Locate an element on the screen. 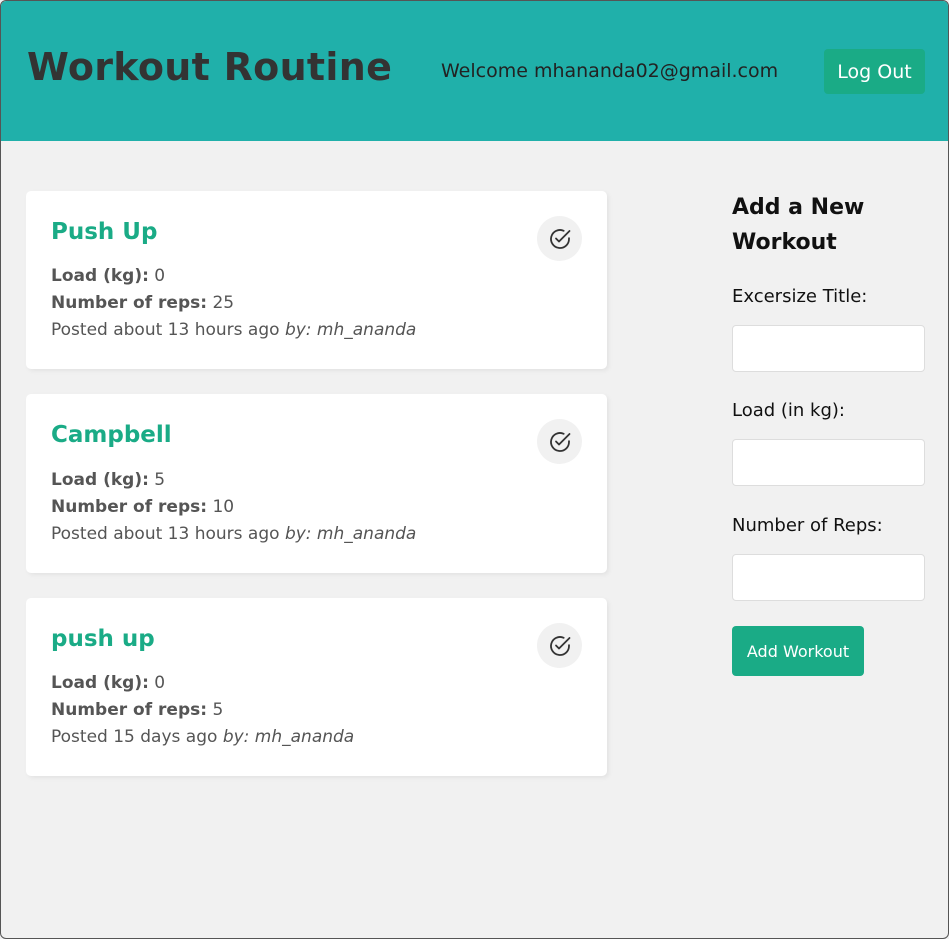 The width and height of the screenshot is (949, 939). workout-reps: Number of reps: 5 is located at coordinates (137, 710).